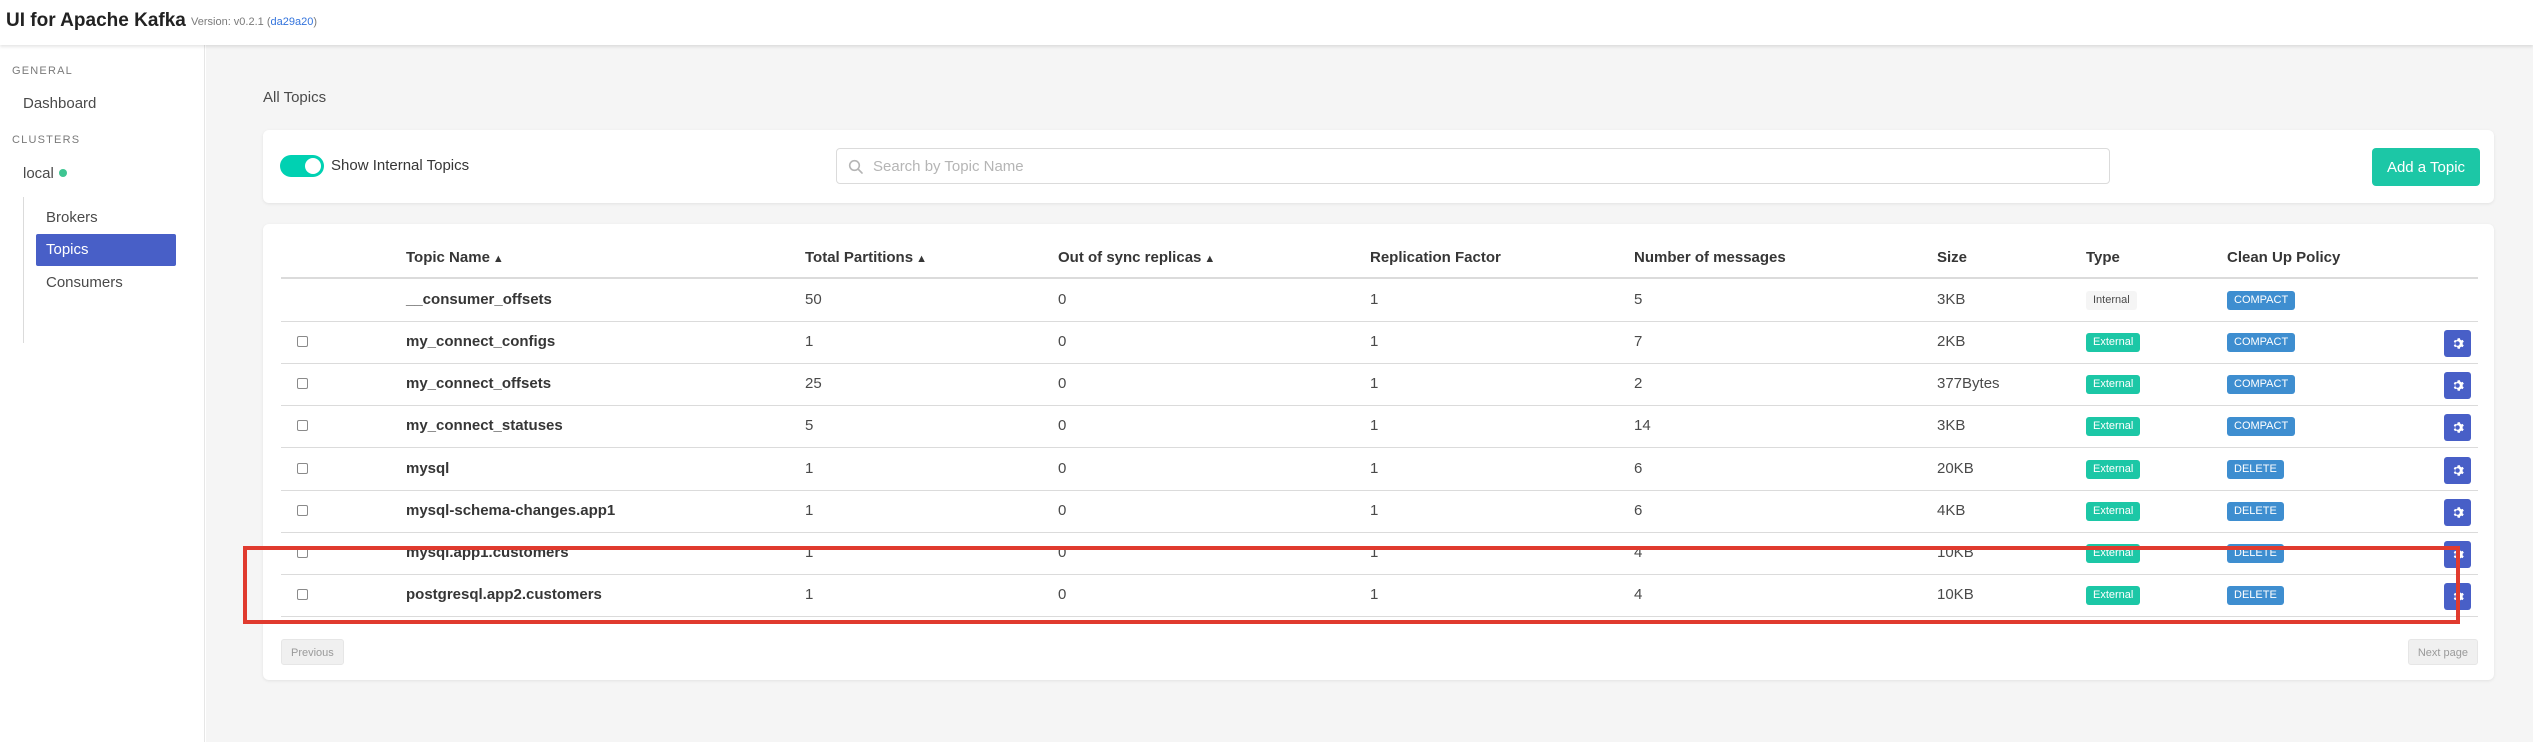 This screenshot has width=2533, height=742. I want to click on toggle-knob, so click(313, 166).